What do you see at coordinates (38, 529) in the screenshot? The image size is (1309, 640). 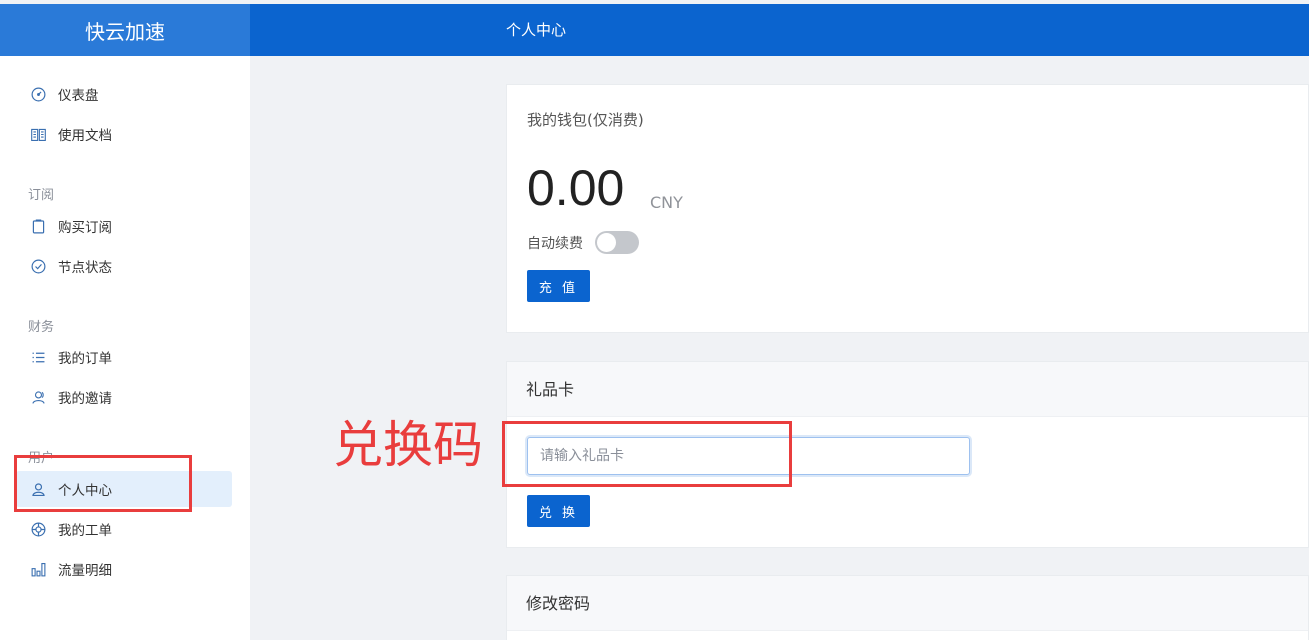 I see `lifebuoy-icon` at bounding box center [38, 529].